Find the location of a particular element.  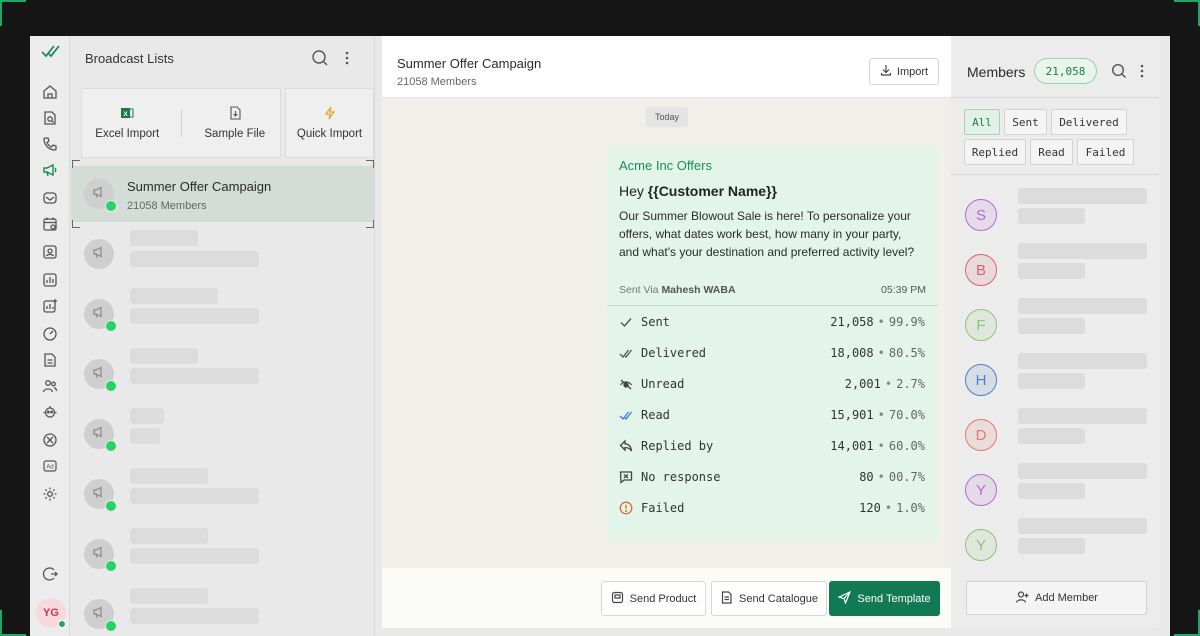

dashboard-icon is located at coordinates (50, 334).